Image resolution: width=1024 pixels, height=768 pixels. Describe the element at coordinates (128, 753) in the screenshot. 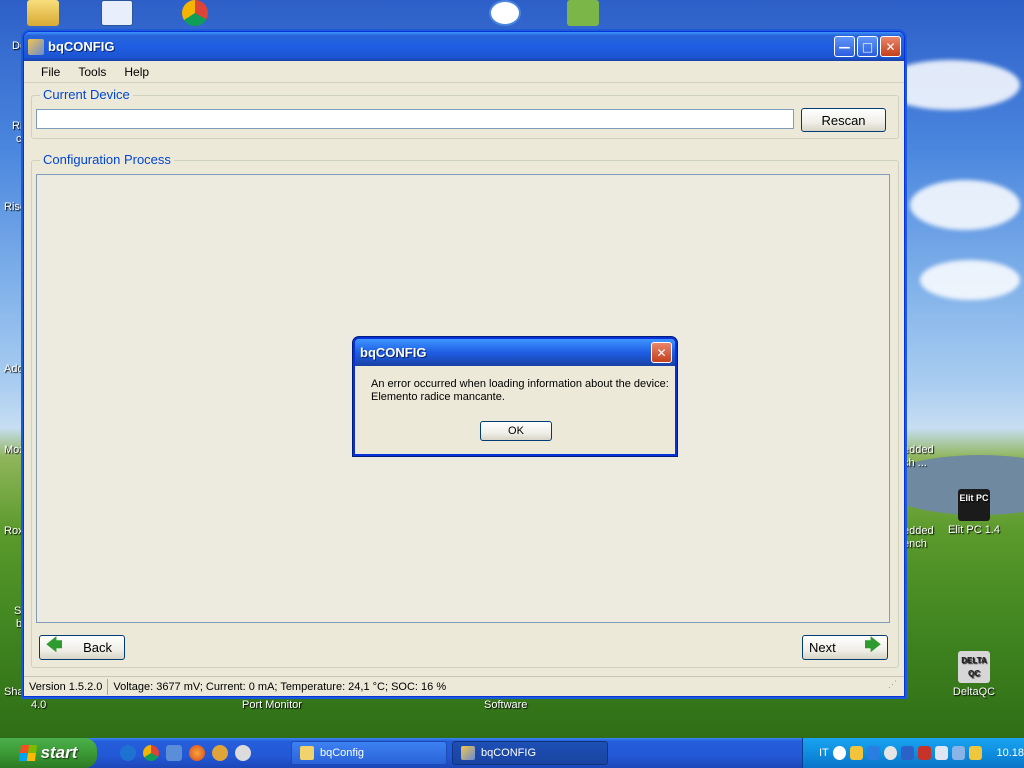

I see `internet-explorer-icon` at that location.